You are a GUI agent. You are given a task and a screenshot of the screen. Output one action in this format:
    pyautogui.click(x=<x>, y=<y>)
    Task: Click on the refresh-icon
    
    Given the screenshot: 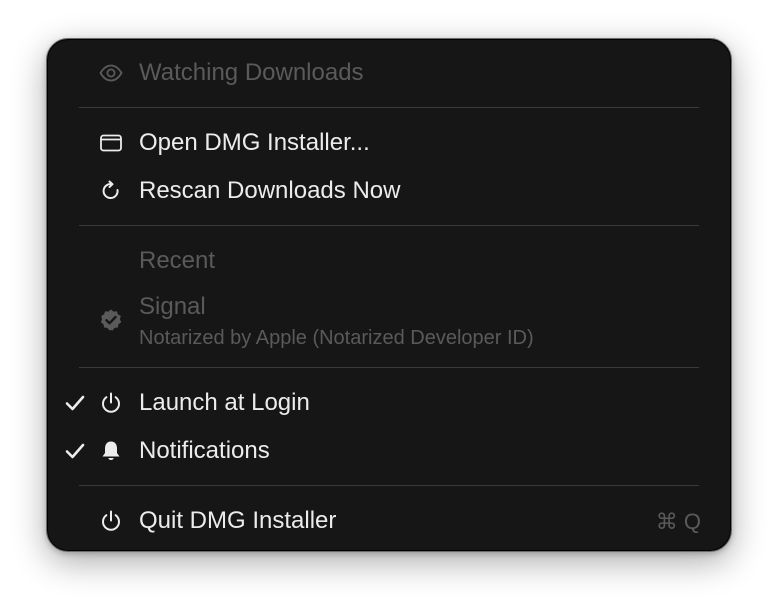 What is the action you would take?
    pyautogui.click(x=111, y=191)
    